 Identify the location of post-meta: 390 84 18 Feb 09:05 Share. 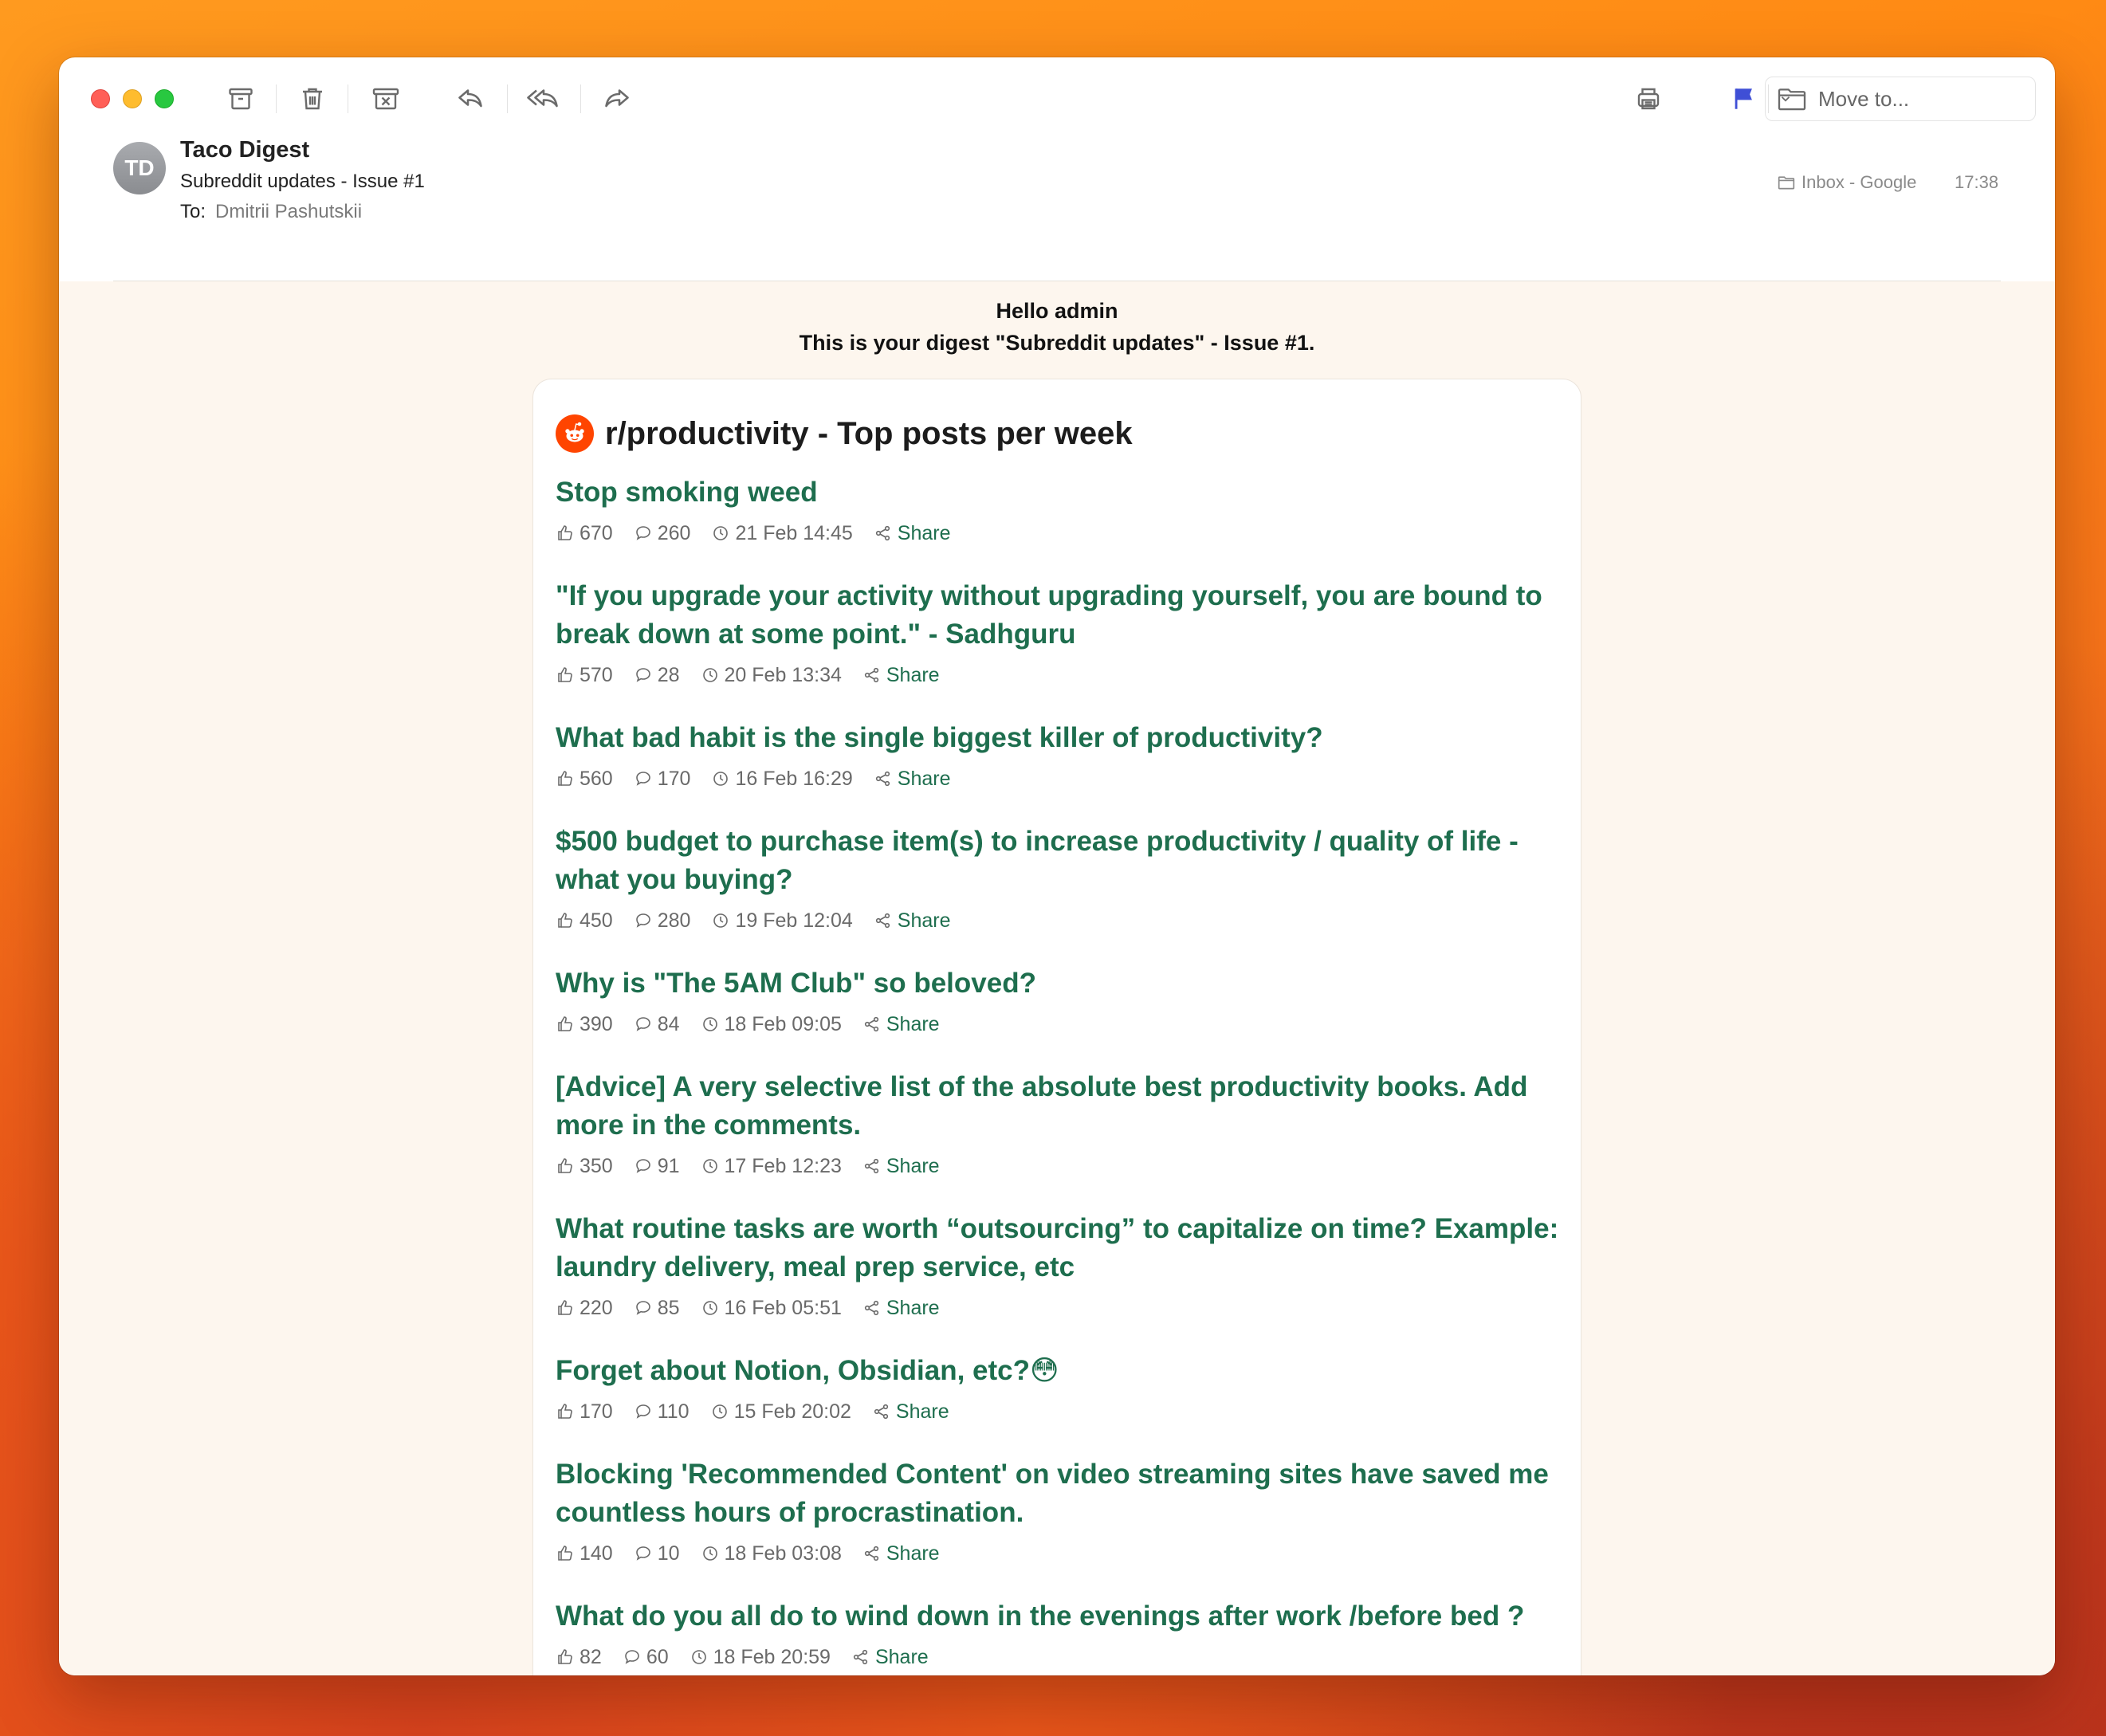
(1062, 1024).